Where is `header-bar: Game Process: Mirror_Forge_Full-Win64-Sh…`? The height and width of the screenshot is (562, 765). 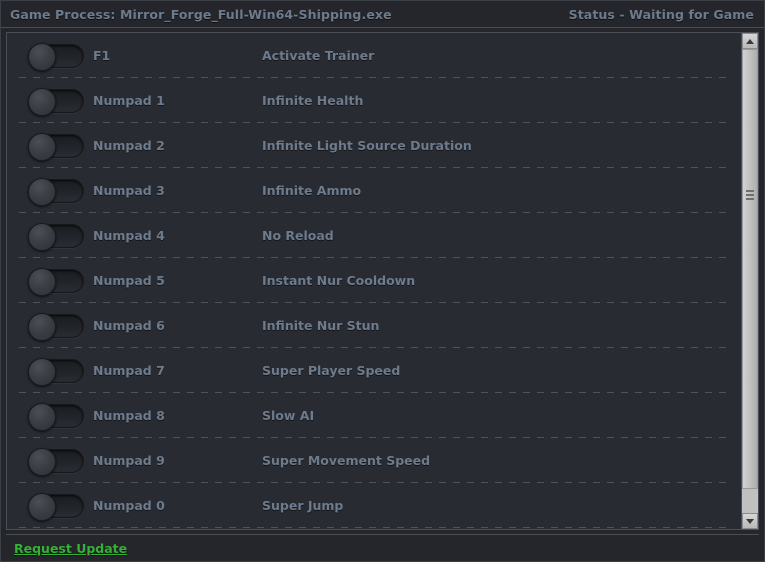
header-bar: Game Process: Mirror_Forge_Full-Win64-Sh… is located at coordinates (382, 14).